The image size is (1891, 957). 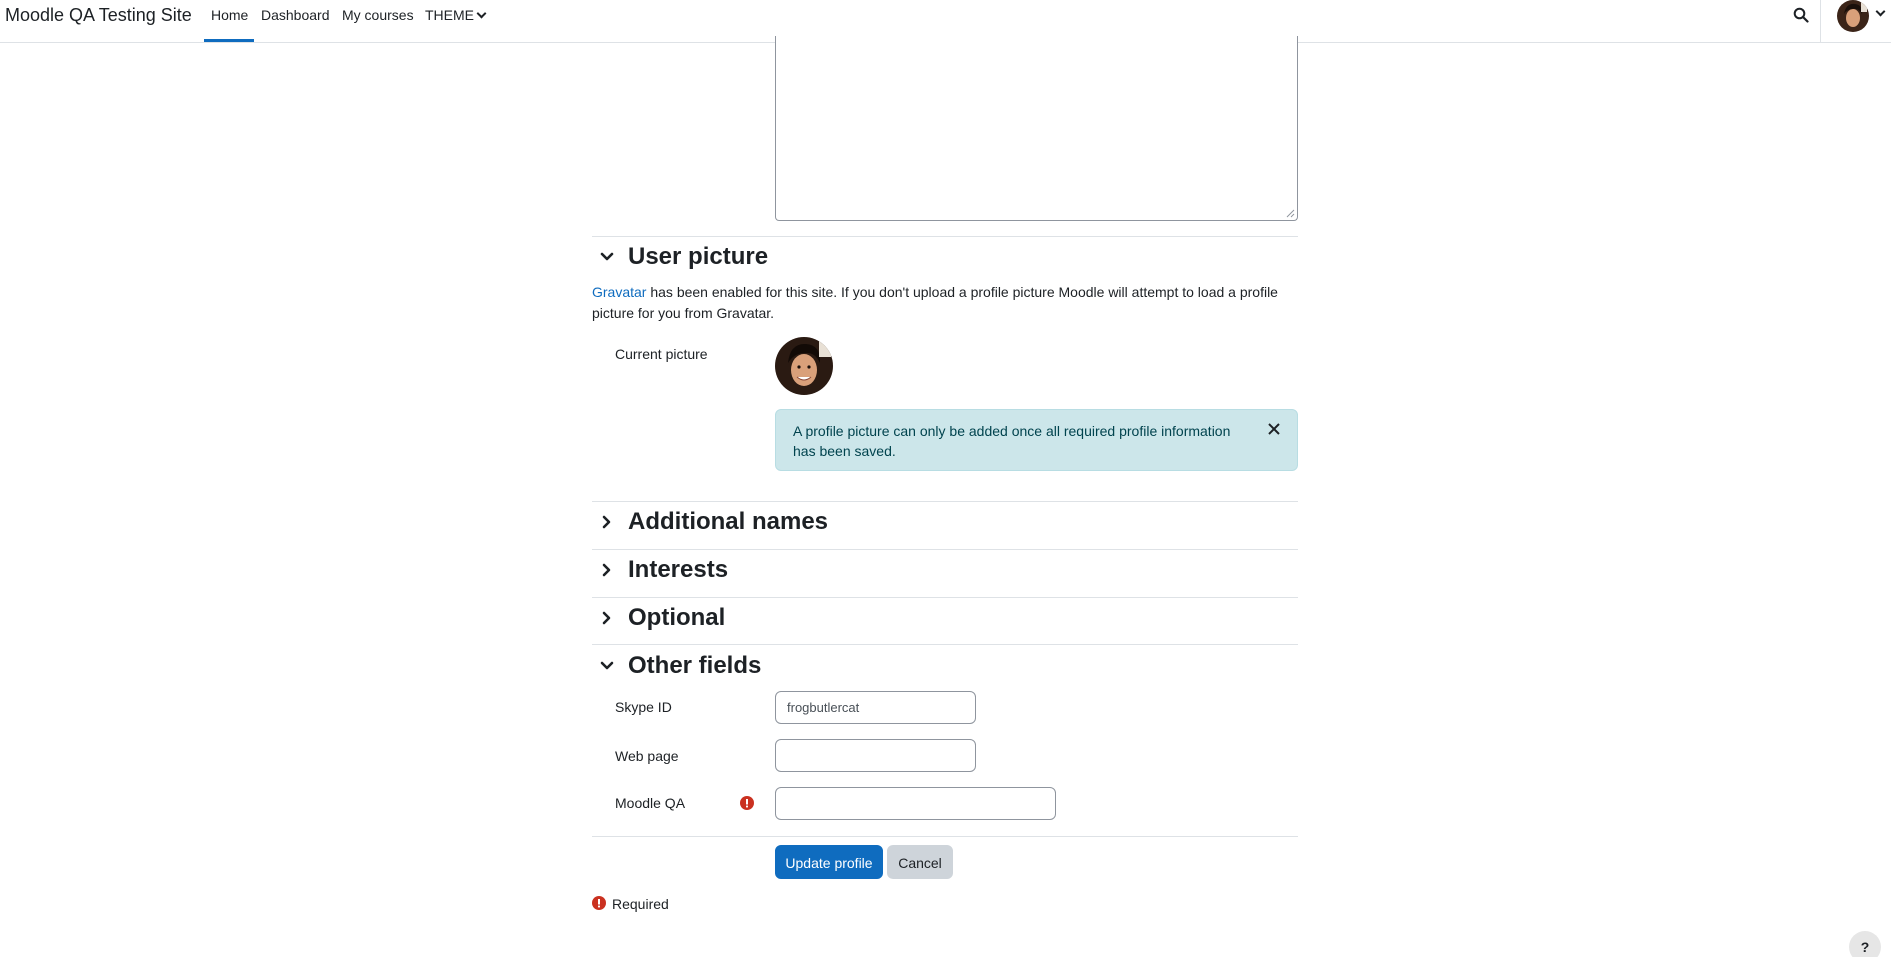 What do you see at coordinates (875, 755) in the screenshot?
I see `web-page-input` at bounding box center [875, 755].